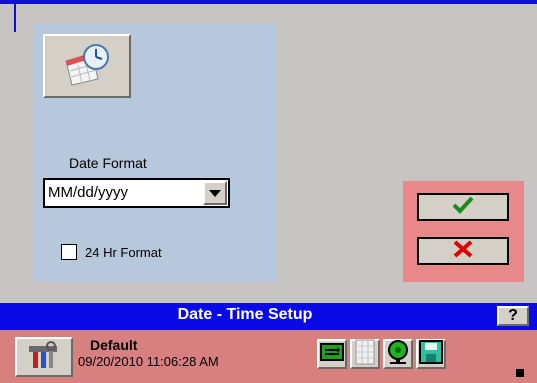 Image resolution: width=537 pixels, height=383 pixels. I want to click on dropdown-arrow-button, so click(215, 193).